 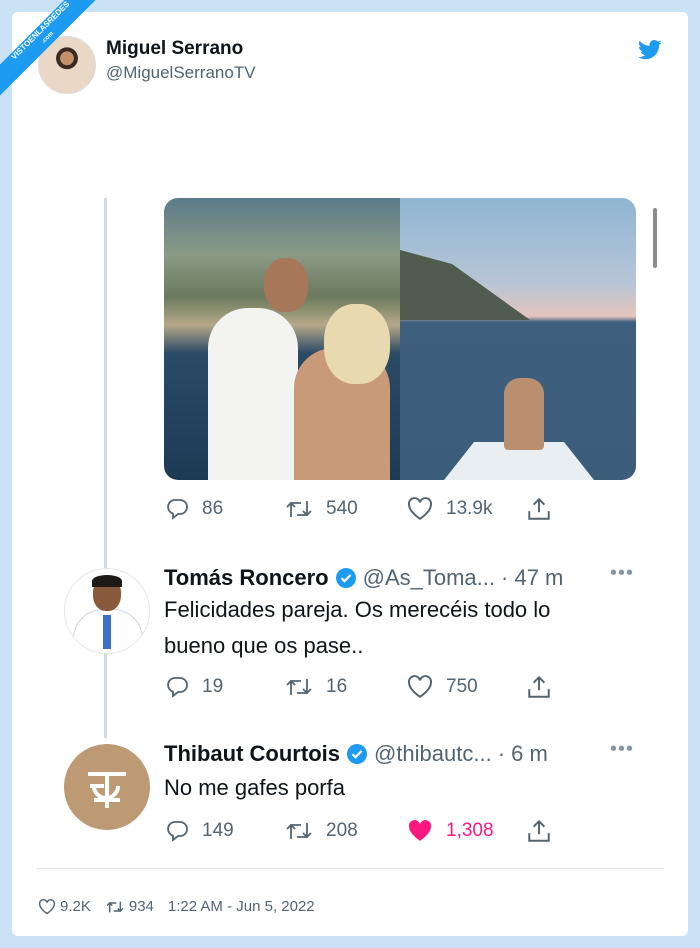 I want to click on photo-hill, so click(x=465, y=285).